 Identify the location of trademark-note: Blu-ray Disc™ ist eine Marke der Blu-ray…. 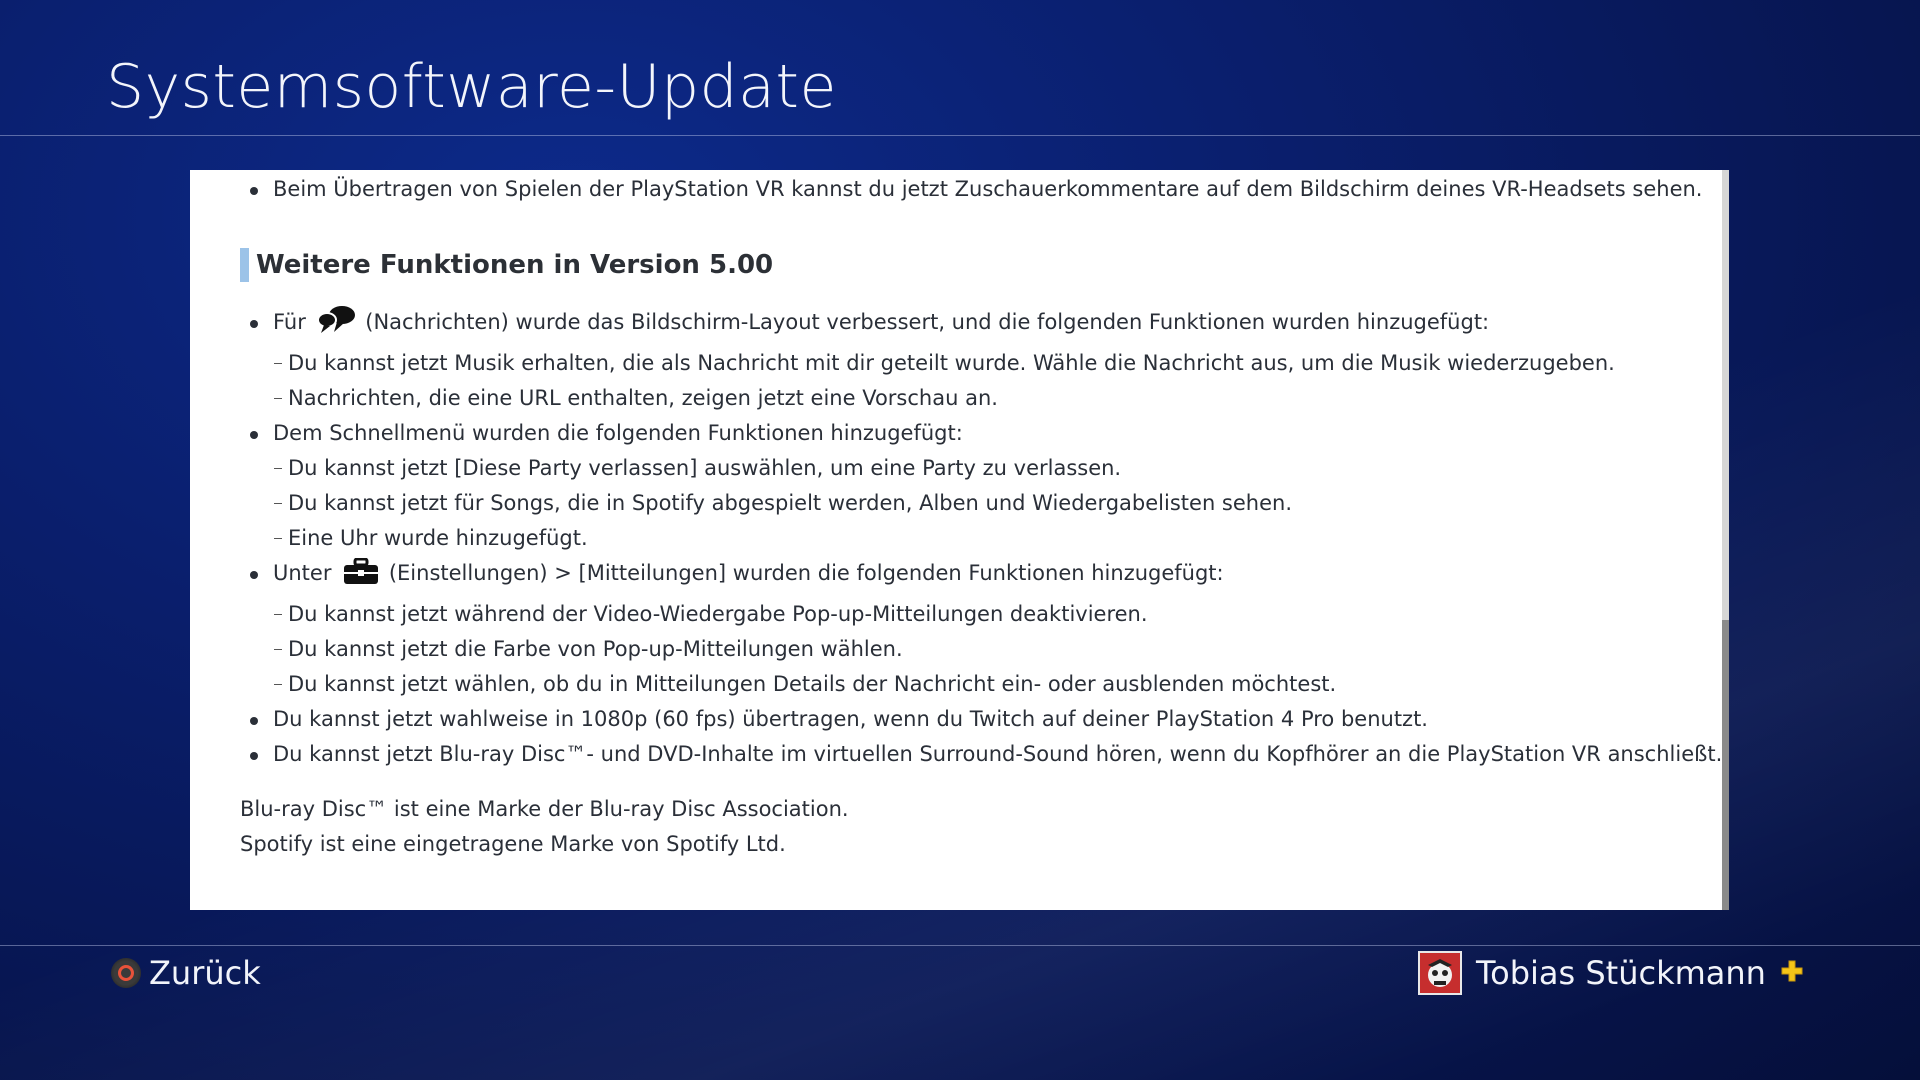
(544, 809).